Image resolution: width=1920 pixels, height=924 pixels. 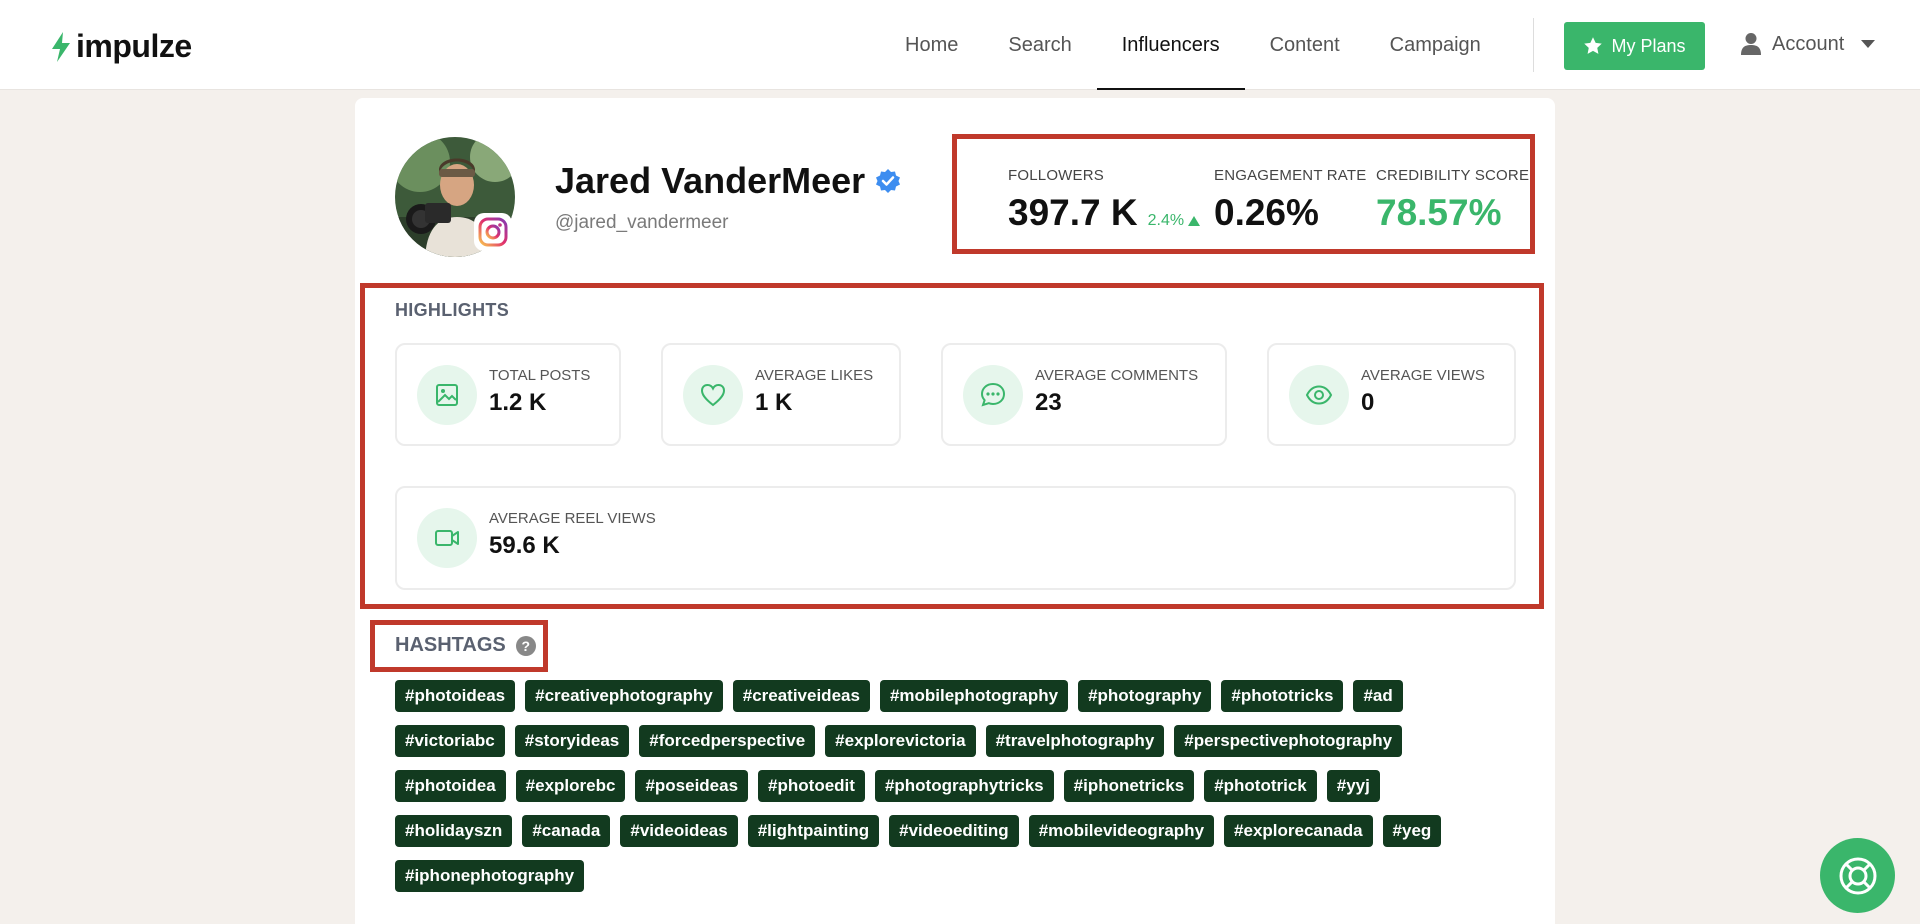 I want to click on hashtag-chip: #explorecanada, so click(x=1298, y=831).